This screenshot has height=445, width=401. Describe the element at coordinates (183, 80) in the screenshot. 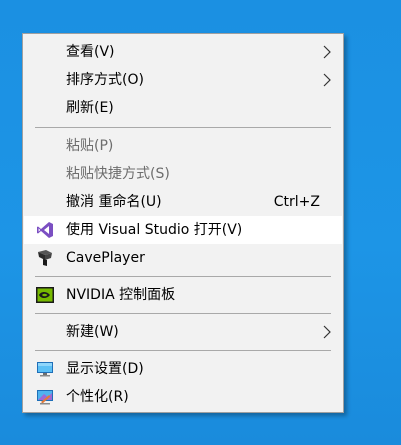

I see `menu-item-sort-by: 排序方式(O)` at that location.